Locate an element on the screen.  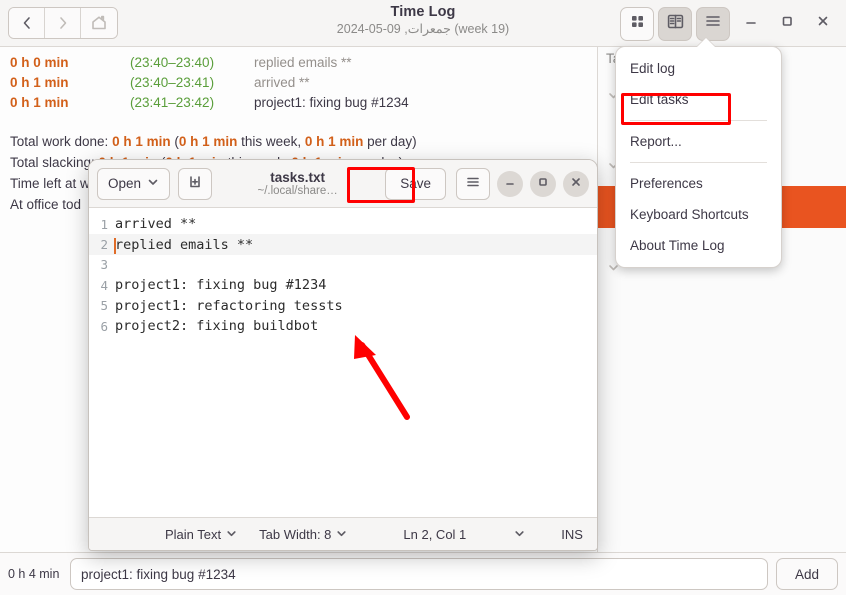
editor-file-name: tasks.txt is located at coordinates (298, 177).